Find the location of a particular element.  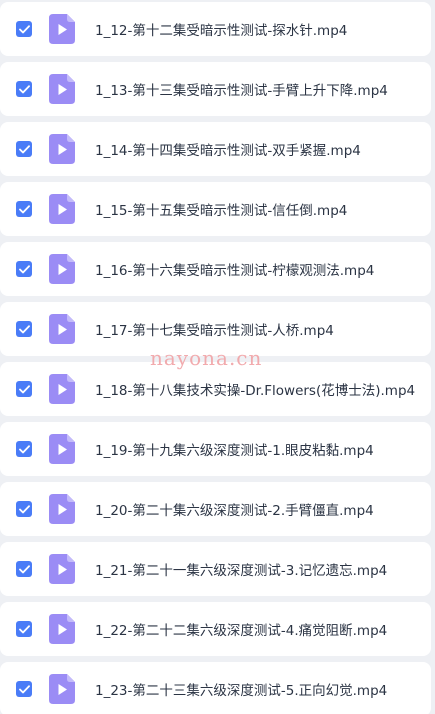

file-row: 1_15-第十五集受暗示性测试-信任倒.mp4 is located at coordinates (215, 209).